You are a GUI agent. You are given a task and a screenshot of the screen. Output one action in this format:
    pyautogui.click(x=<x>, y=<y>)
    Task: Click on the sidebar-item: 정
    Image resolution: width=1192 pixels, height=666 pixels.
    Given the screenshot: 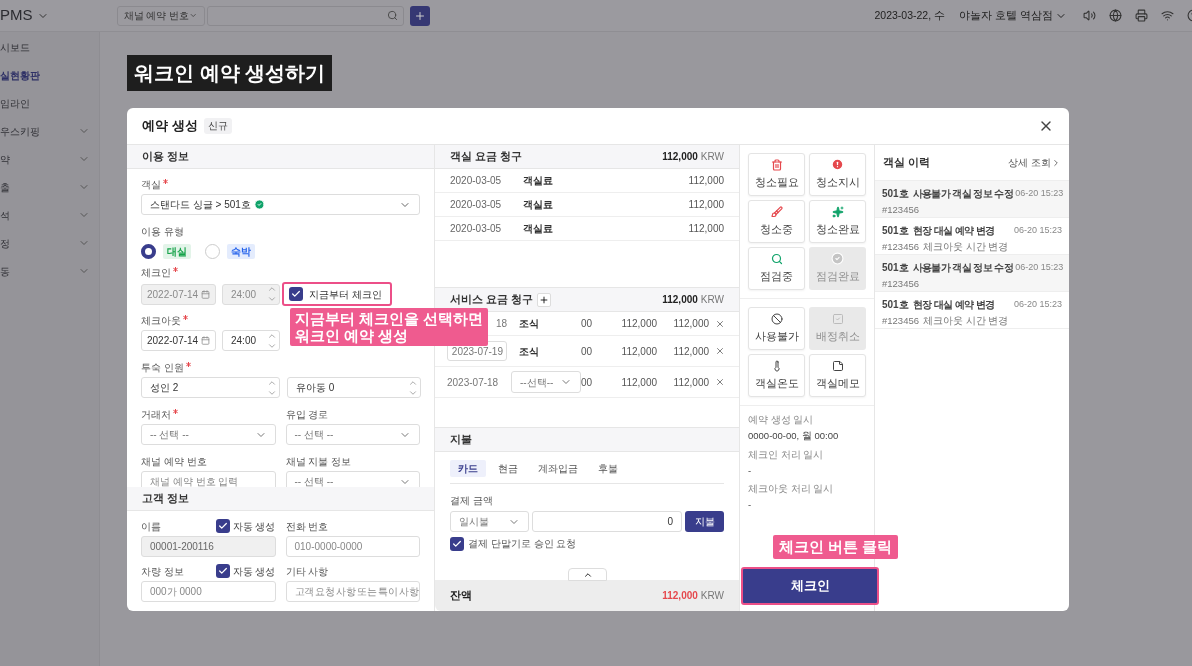 What is the action you would take?
    pyautogui.click(x=49, y=243)
    